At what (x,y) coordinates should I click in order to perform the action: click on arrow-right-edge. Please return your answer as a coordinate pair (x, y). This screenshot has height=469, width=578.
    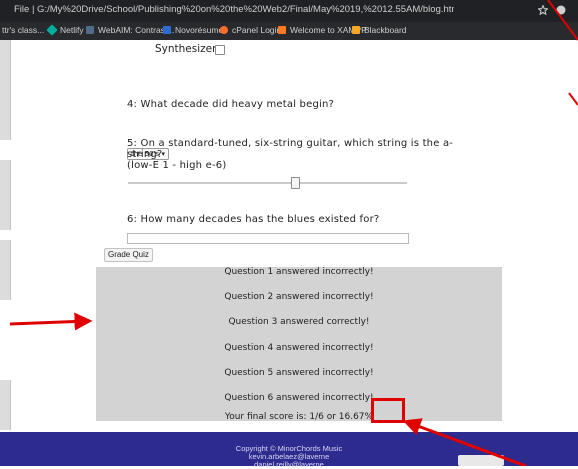
    Looking at the image, I should click on (573, 99).